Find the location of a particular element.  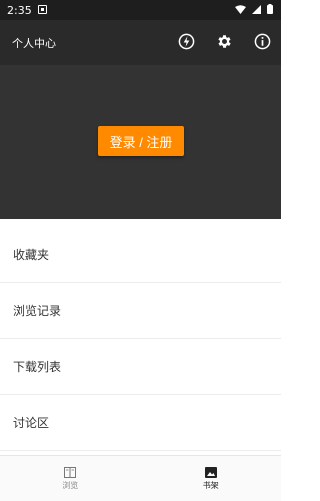

menu-item-history: 浏览记录 is located at coordinates (140, 311).